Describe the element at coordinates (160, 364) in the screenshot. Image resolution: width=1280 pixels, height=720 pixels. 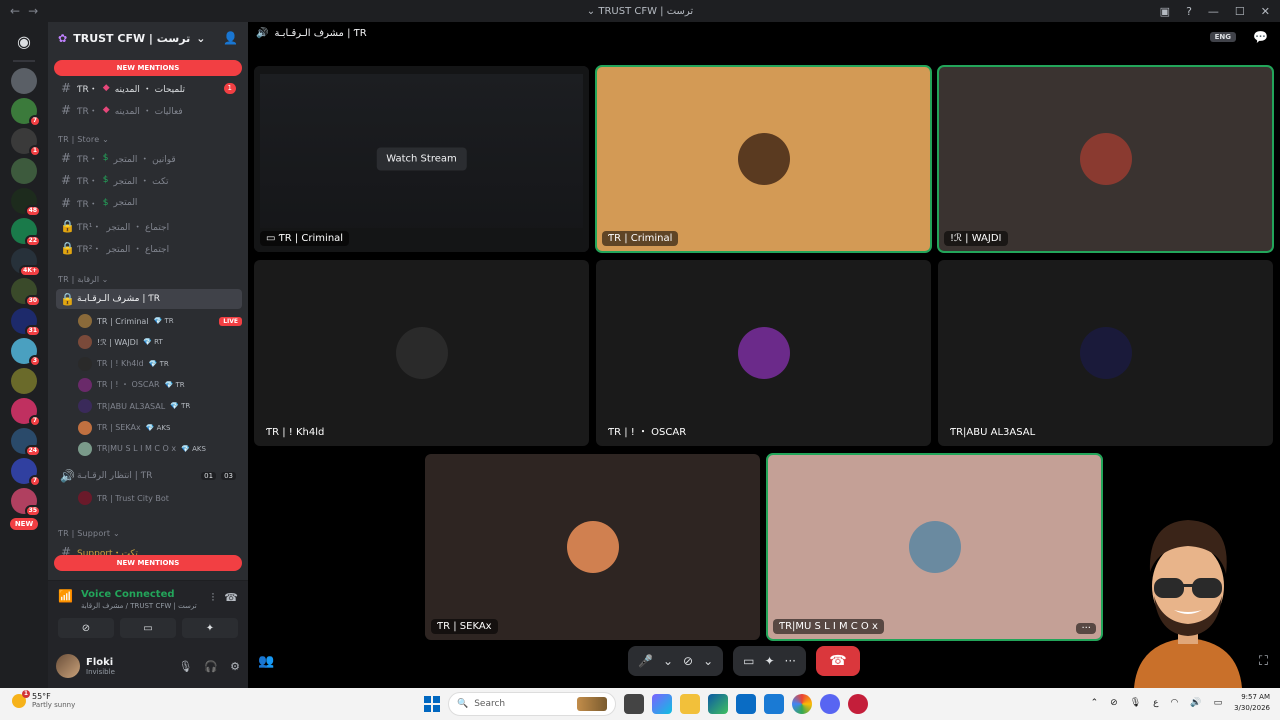
I see `voice-user: ƬR | ! Kh4ld 💎 ƬR` at that location.